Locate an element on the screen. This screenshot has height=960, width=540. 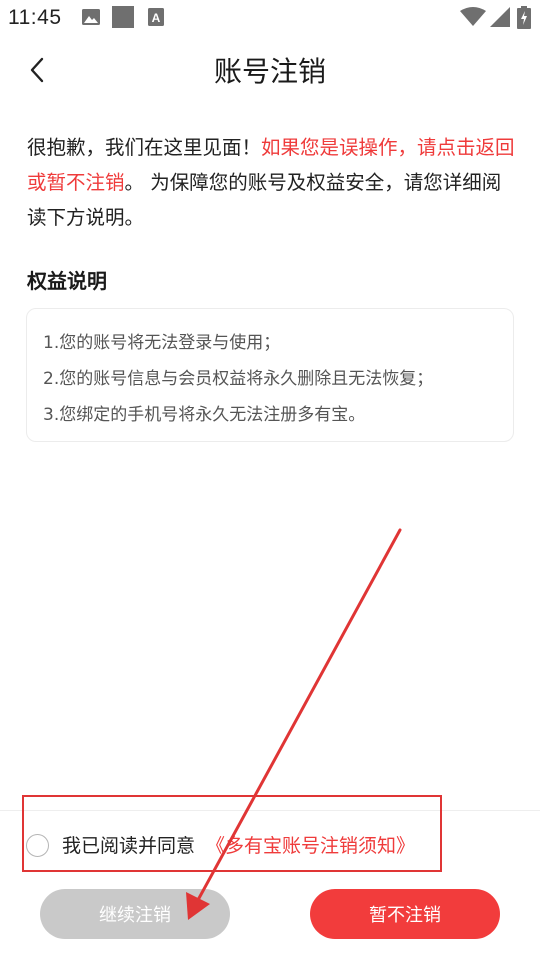
rights-item: 3.您绑定的手机号将永久无法注册多有宝。 is located at coordinates (204, 415).